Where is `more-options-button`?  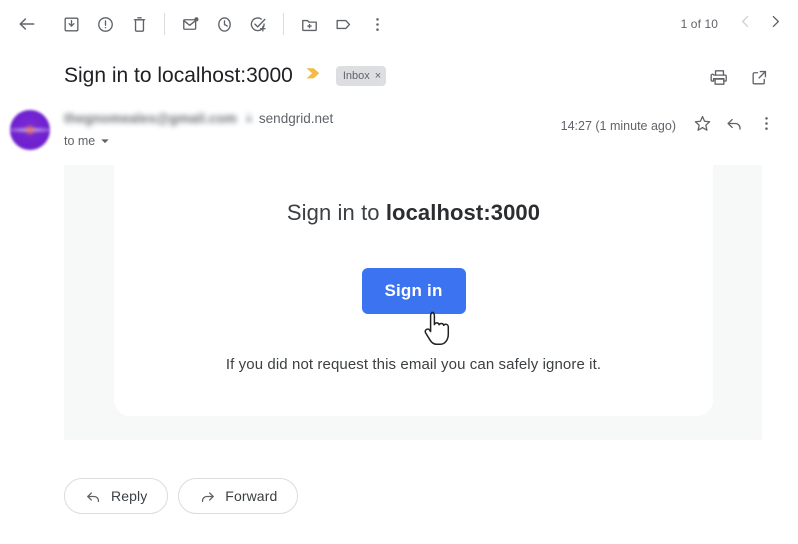
more-options-button is located at coordinates (377, 24).